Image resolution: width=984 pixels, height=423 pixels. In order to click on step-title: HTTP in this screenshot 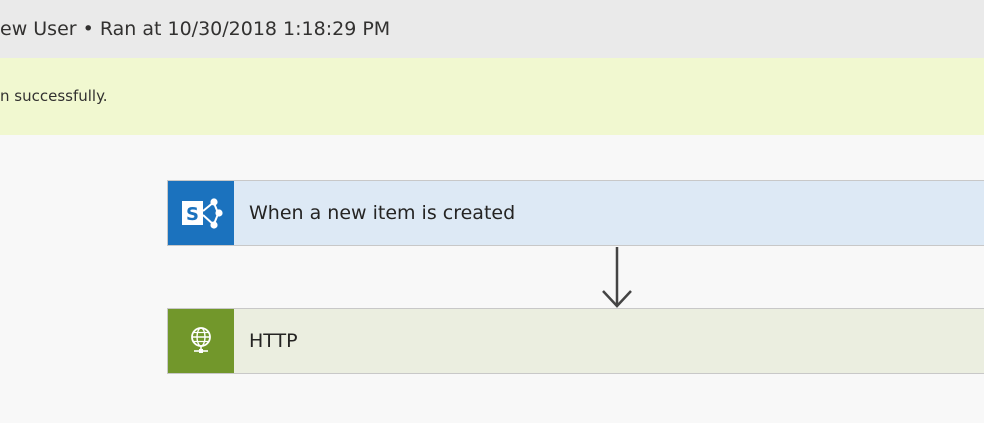, I will do `click(273, 341)`.